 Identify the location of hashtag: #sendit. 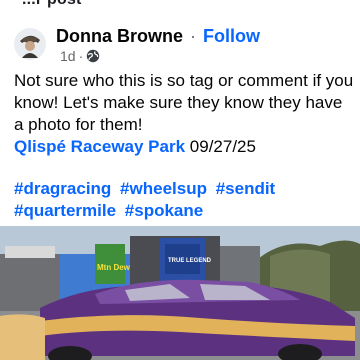
(246, 188).